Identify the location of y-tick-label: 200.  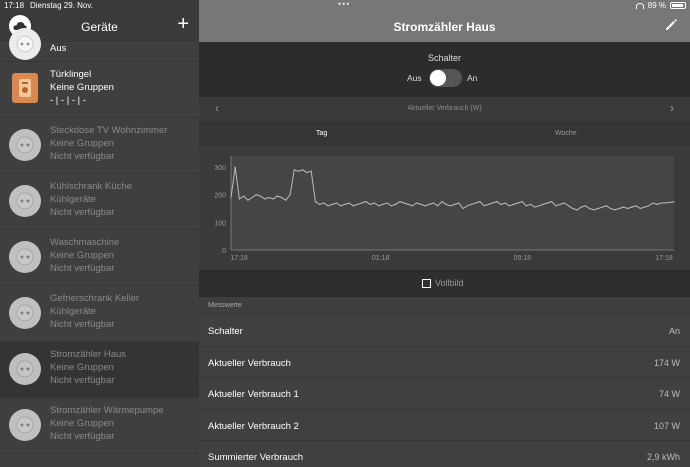
(220, 196).